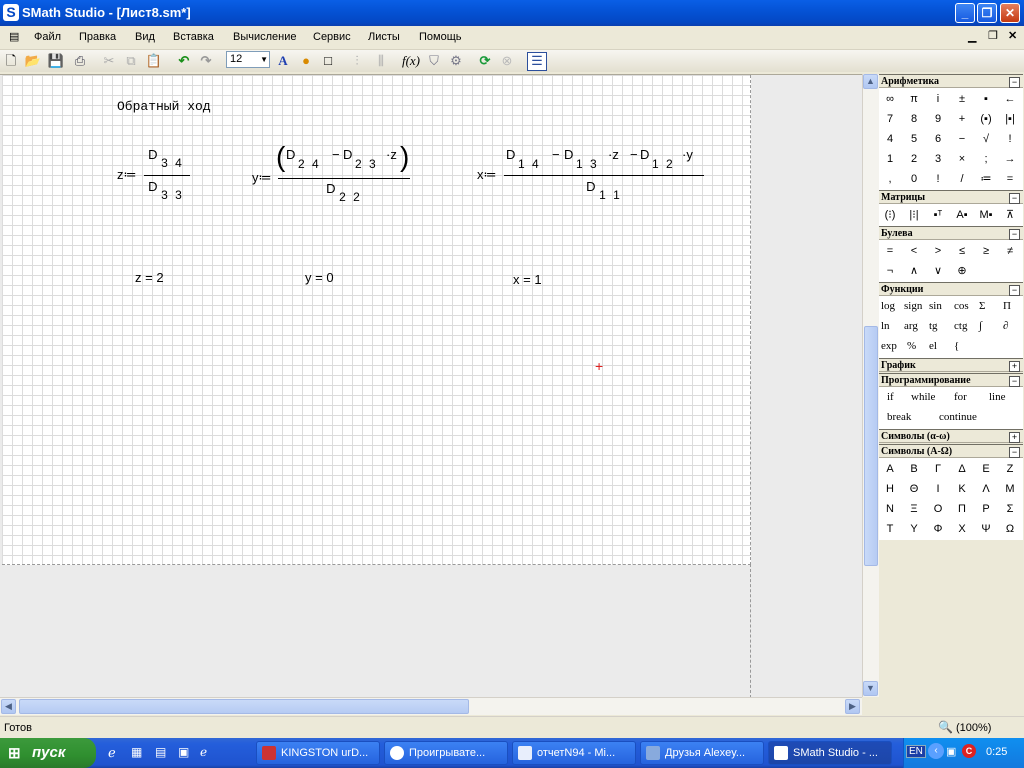 This screenshot has width=1024, height=768. I want to click on align-horizontal-icon: ⫶, so click(357, 61).